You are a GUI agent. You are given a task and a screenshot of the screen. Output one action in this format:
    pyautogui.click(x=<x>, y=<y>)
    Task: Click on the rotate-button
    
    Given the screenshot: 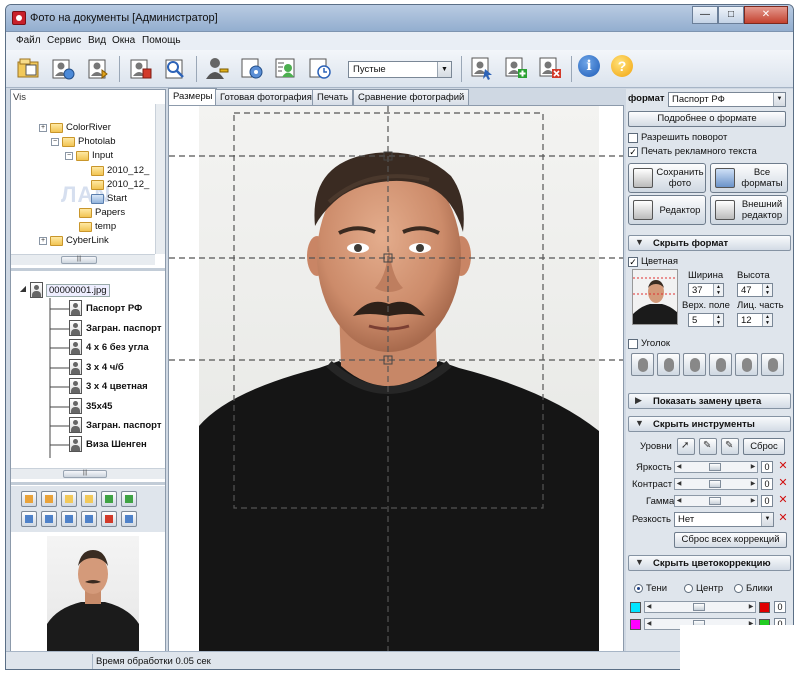 What is the action you would take?
    pyautogui.click(x=129, y=499)
    